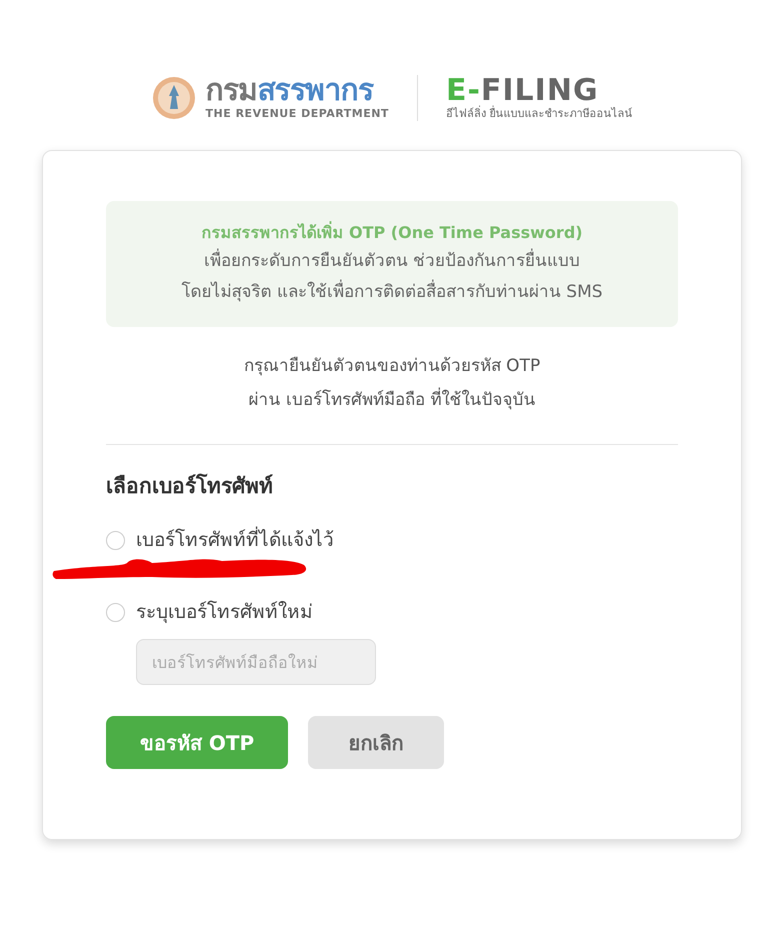 This screenshot has height=925, width=784. Describe the element at coordinates (392, 366) in the screenshot. I see `instruction-text: กรุณายืนยันตัวตนของท่านด้วยรหัส OTP` at that location.